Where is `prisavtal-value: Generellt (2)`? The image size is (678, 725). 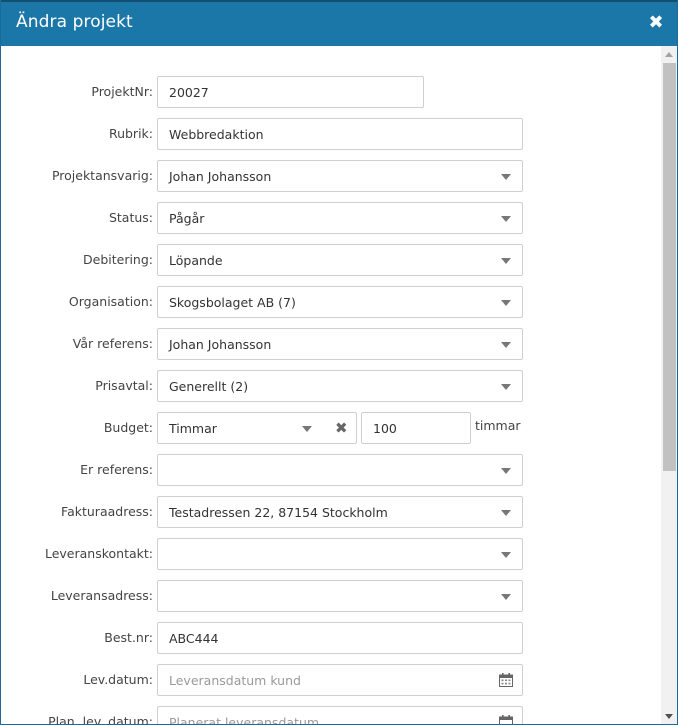 prisavtal-value: Generellt (2) is located at coordinates (209, 386).